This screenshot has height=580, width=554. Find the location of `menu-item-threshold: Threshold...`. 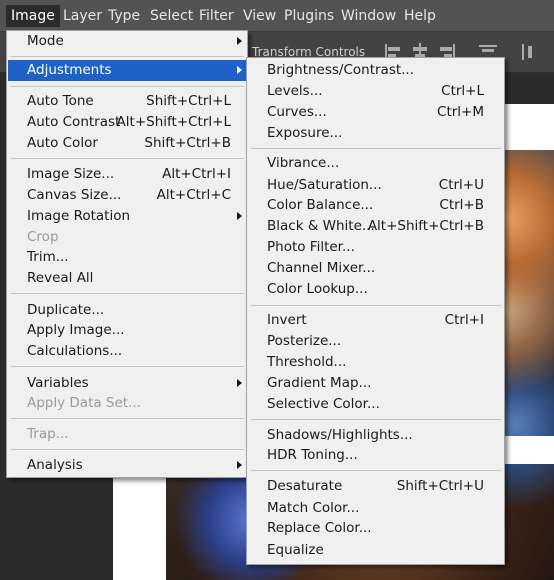

menu-item-threshold: Threshold... is located at coordinates (375, 362).